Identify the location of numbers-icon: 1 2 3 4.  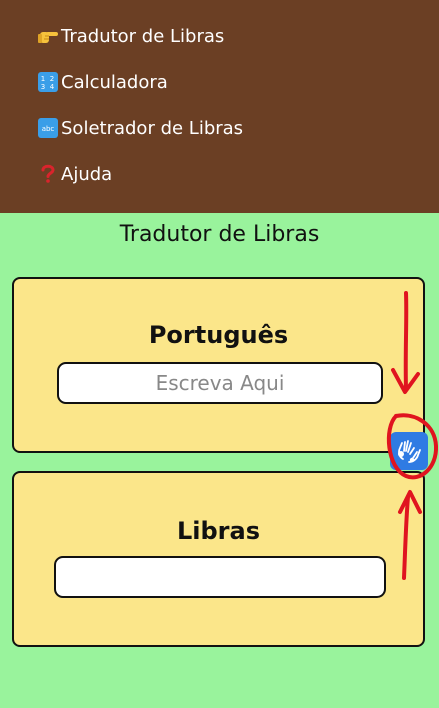
(48, 82).